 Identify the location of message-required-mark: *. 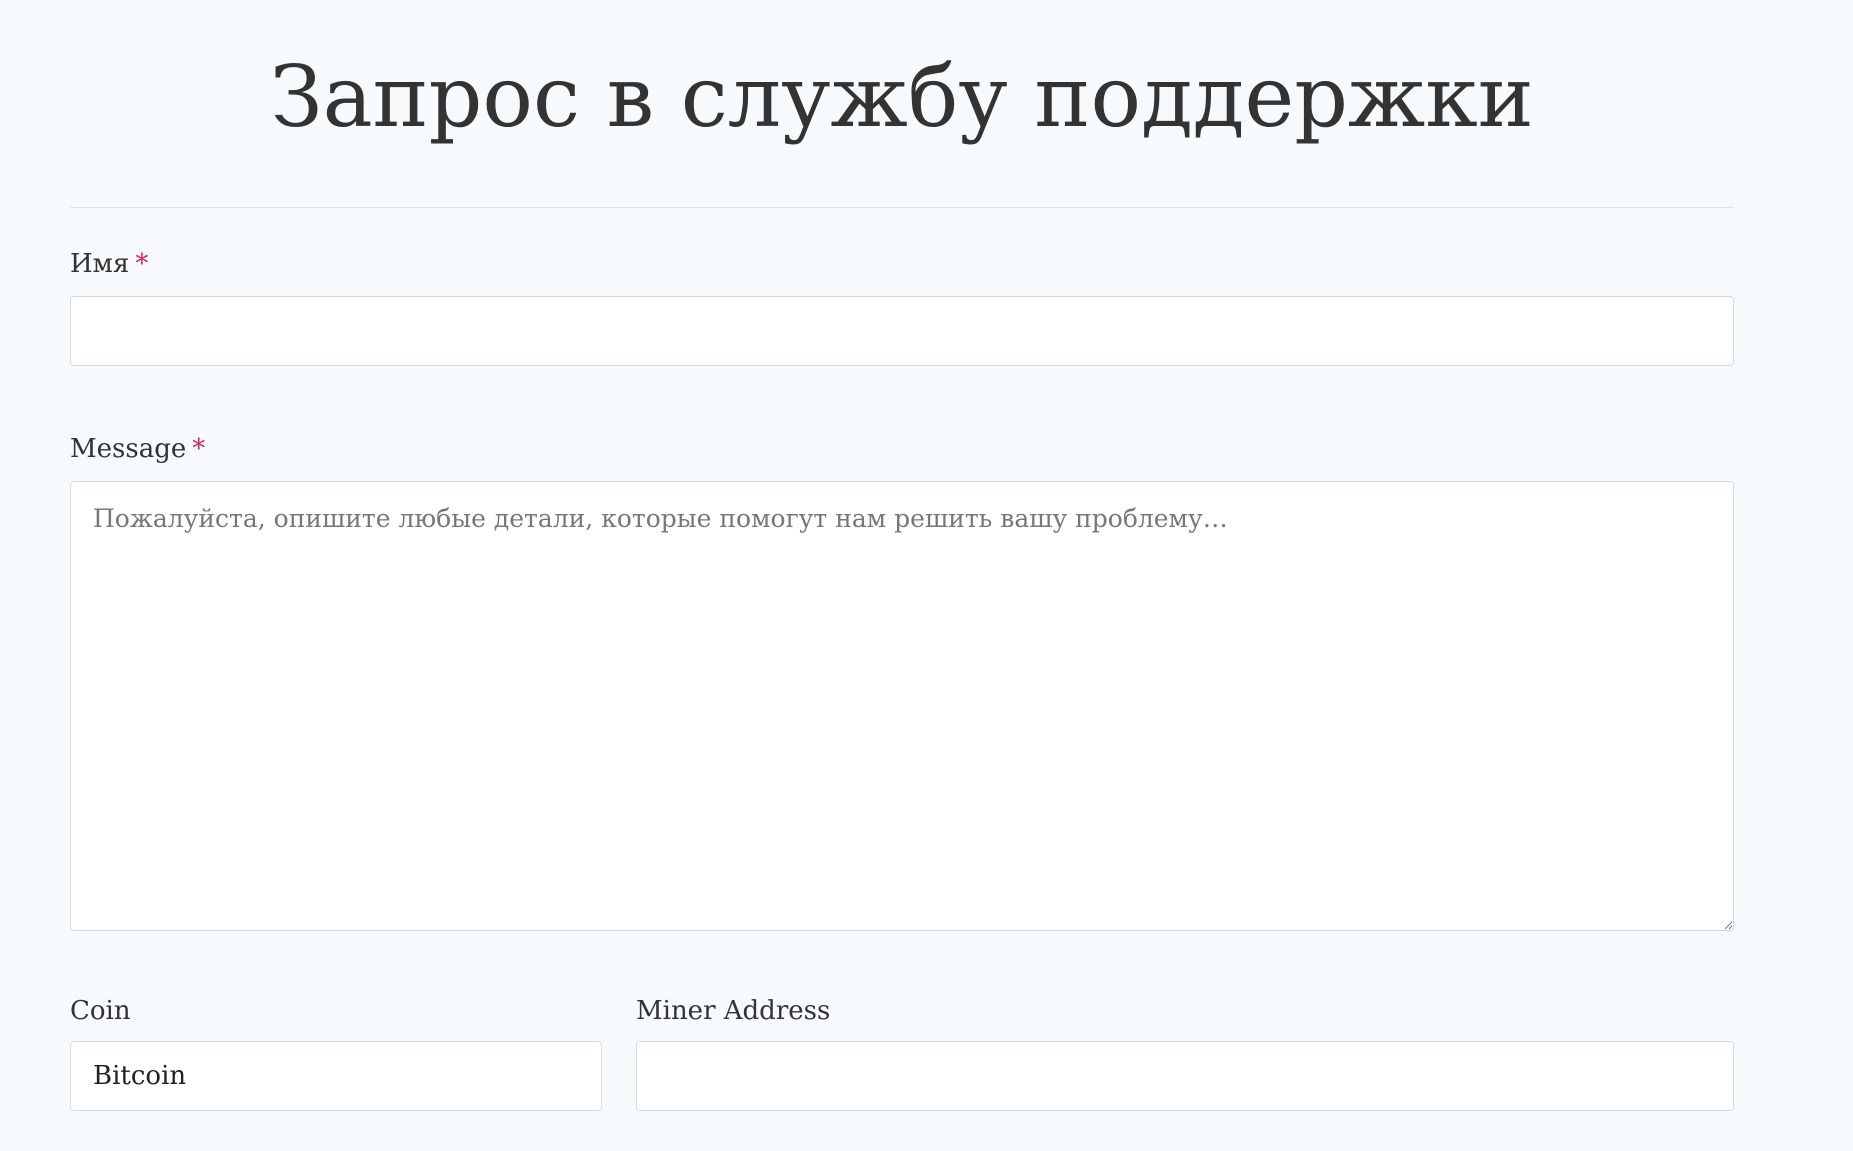
(199, 449).